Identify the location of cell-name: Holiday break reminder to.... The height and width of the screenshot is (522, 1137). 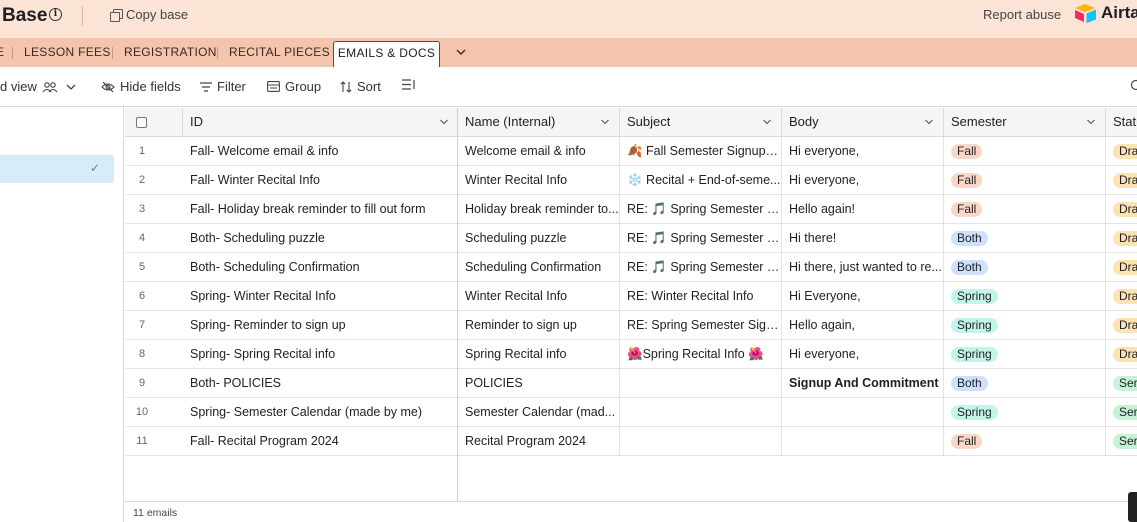
(539, 209).